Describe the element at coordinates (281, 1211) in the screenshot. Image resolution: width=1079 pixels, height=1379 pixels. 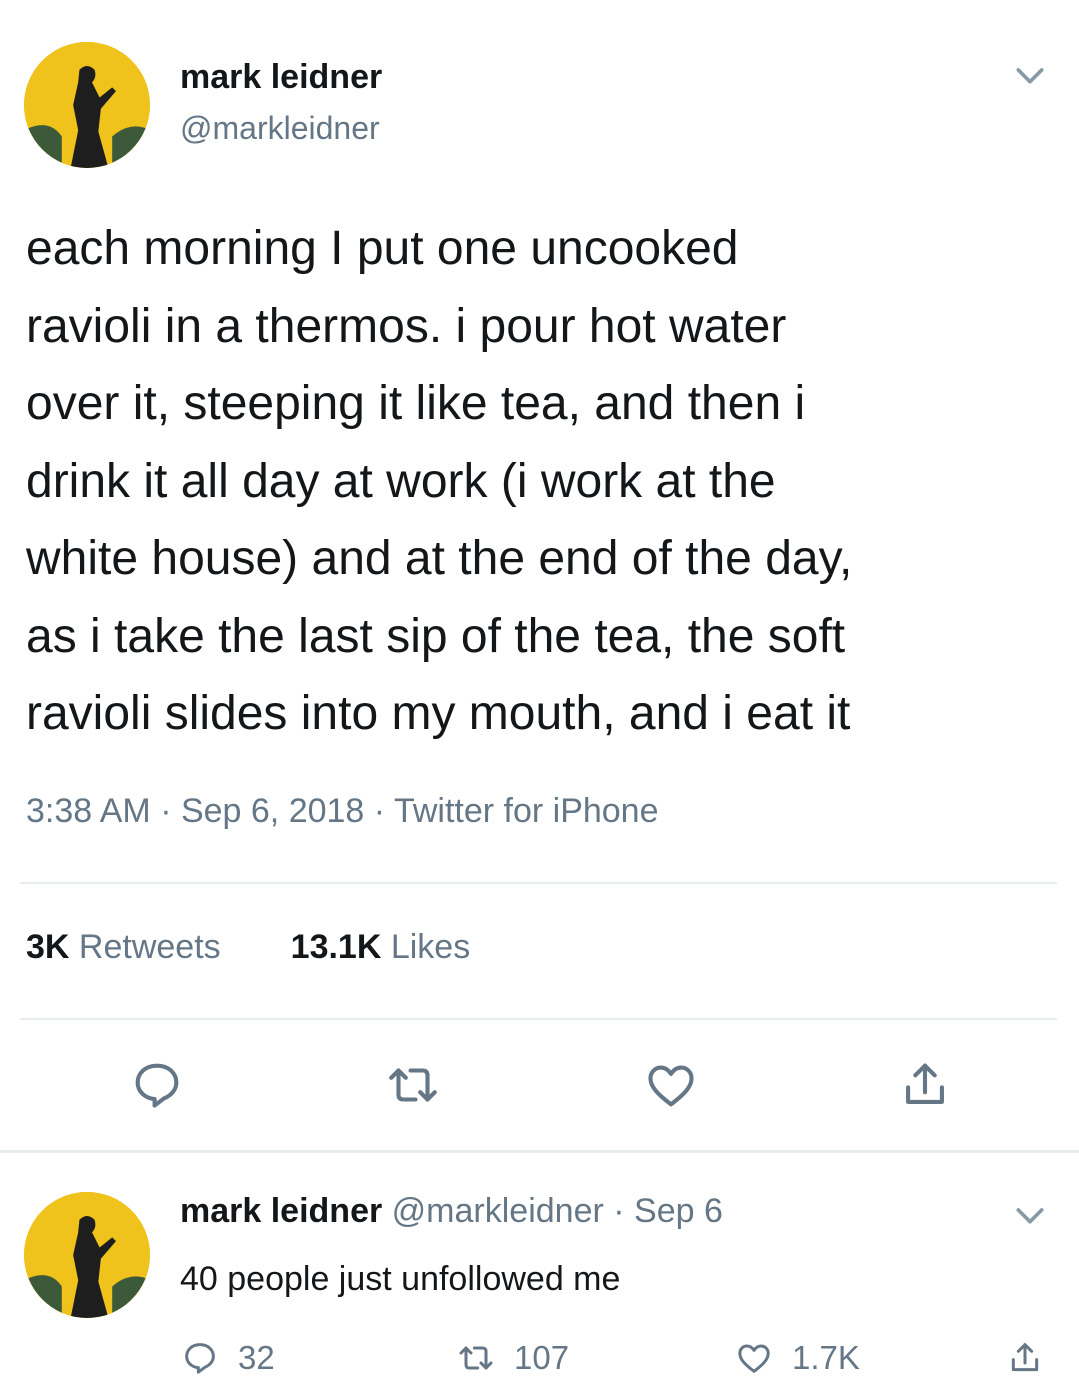
I see `reply-author-name: mark leidner` at that location.